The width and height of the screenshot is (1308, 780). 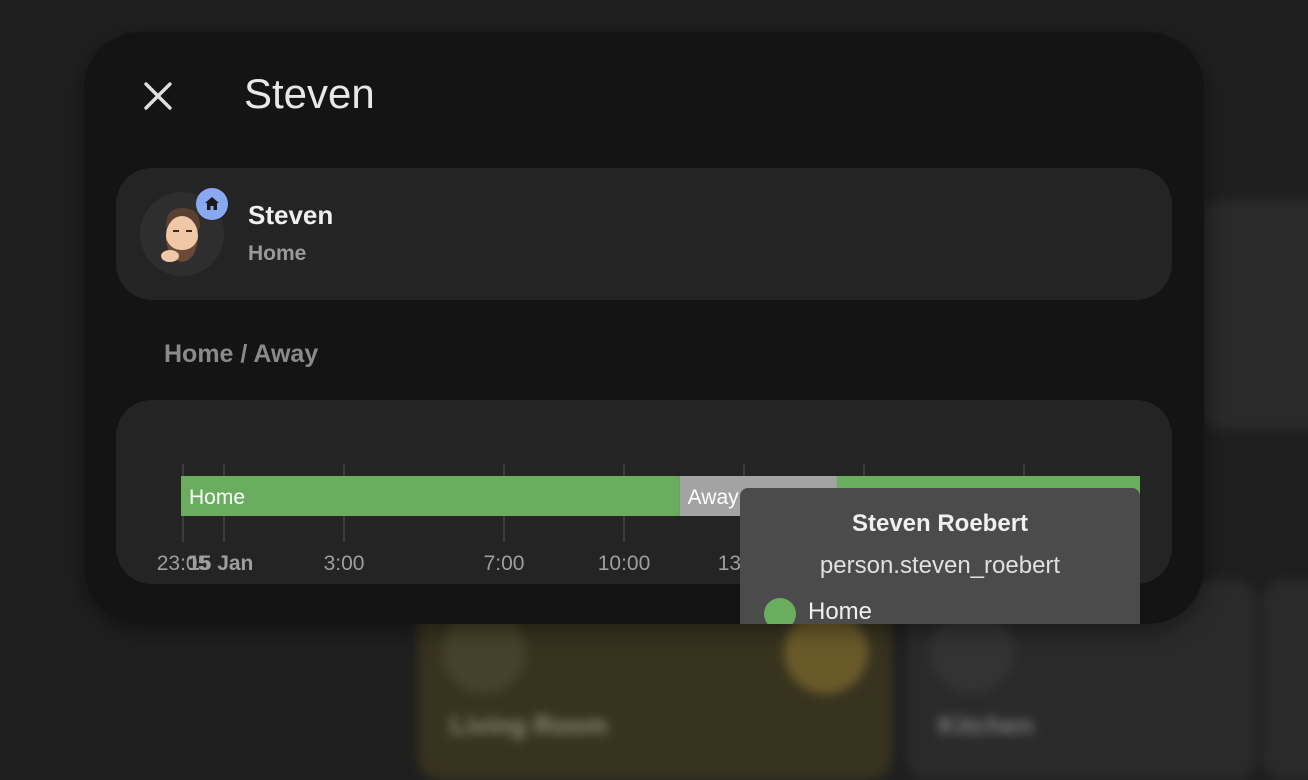 I want to click on bg-card-top-right, so click(x=1254, y=315).